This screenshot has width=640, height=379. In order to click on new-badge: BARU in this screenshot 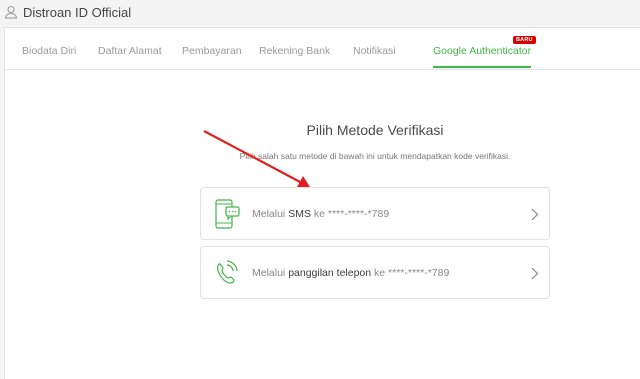, I will do `click(524, 40)`.